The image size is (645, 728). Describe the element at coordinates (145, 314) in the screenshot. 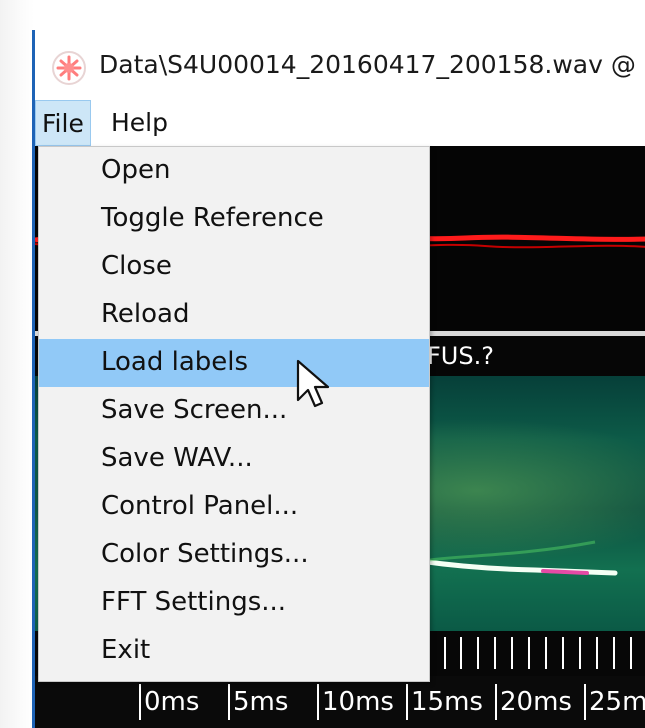

I see `menu-item-label: Reload` at that location.